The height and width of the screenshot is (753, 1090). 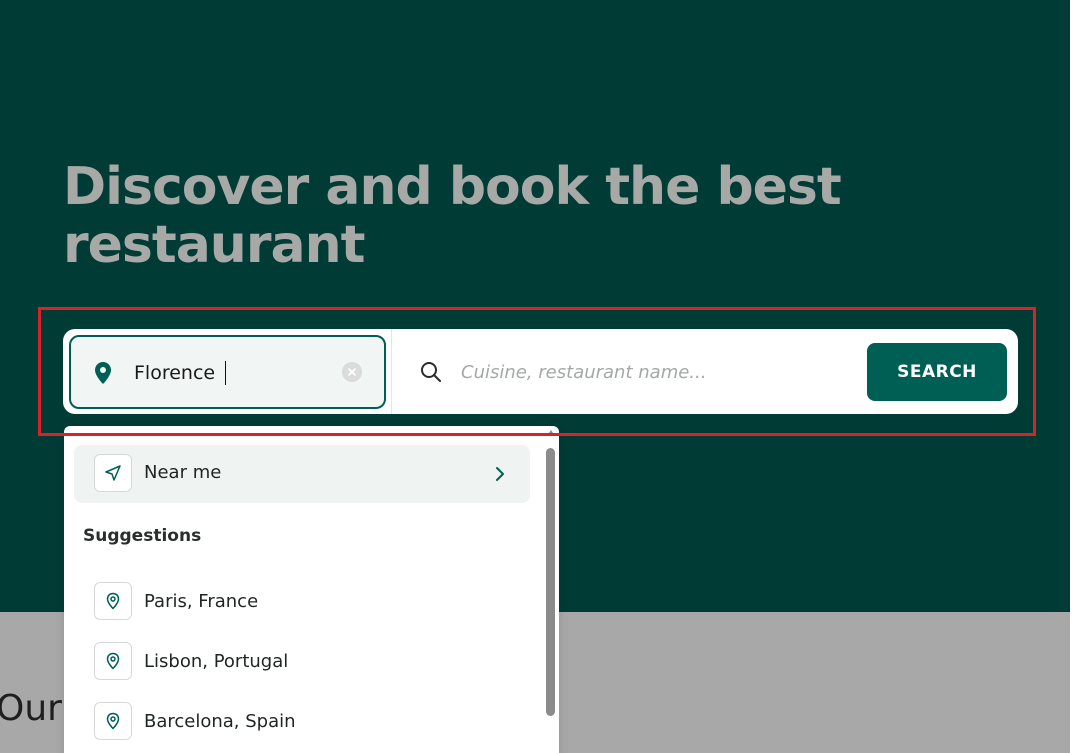 I want to click on map-pin-icon, so click(x=103, y=373).